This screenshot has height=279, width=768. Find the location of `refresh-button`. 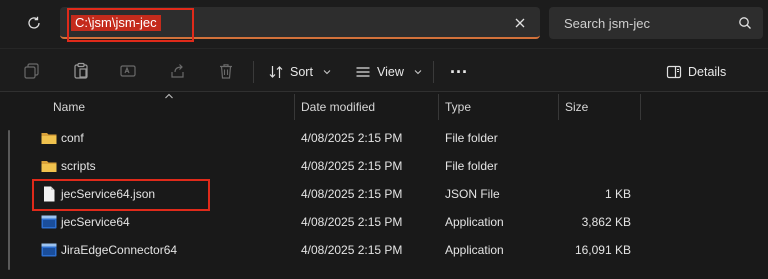

refresh-button is located at coordinates (34, 23).